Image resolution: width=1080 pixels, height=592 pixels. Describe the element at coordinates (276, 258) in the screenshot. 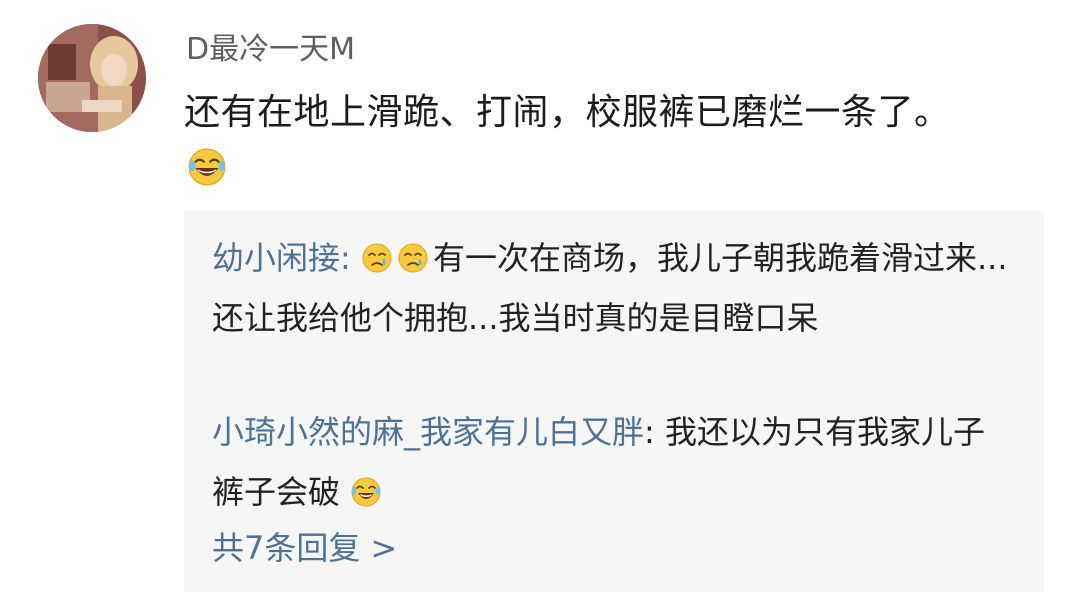

I see `reply-author: 幼小闲接` at that location.